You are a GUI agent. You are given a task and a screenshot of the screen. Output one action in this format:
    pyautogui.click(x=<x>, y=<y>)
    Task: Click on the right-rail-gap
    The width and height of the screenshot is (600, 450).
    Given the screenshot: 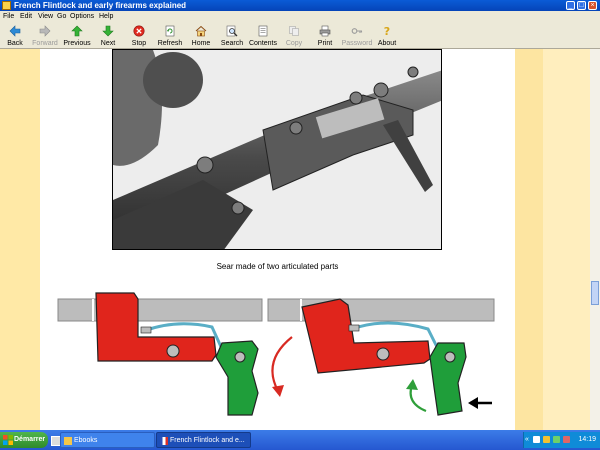 What is the action you would take?
    pyautogui.click(x=301, y=310)
    